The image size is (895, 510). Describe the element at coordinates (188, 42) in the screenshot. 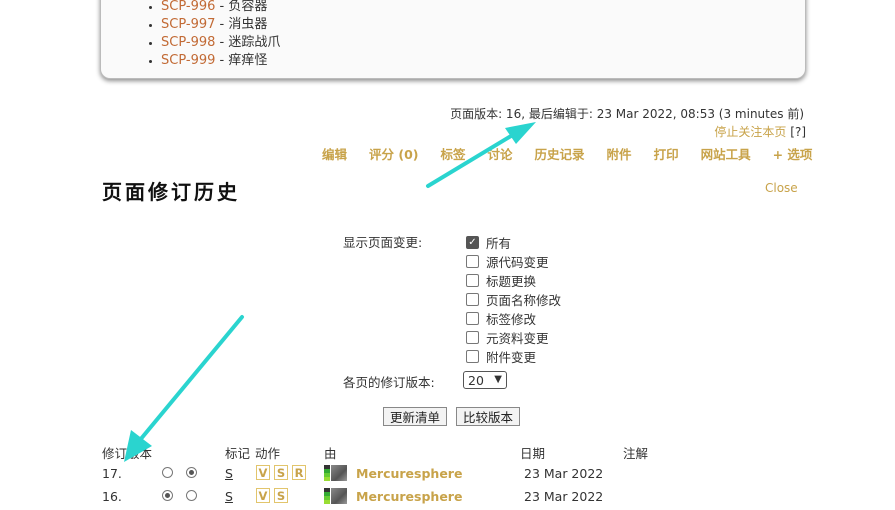

I see `scp-link: SCP-998` at that location.